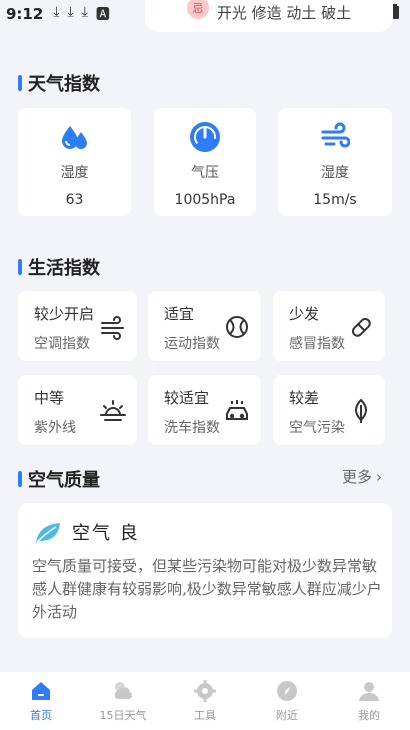  What do you see at coordinates (335, 137) in the screenshot?
I see `wind-icon` at bounding box center [335, 137].